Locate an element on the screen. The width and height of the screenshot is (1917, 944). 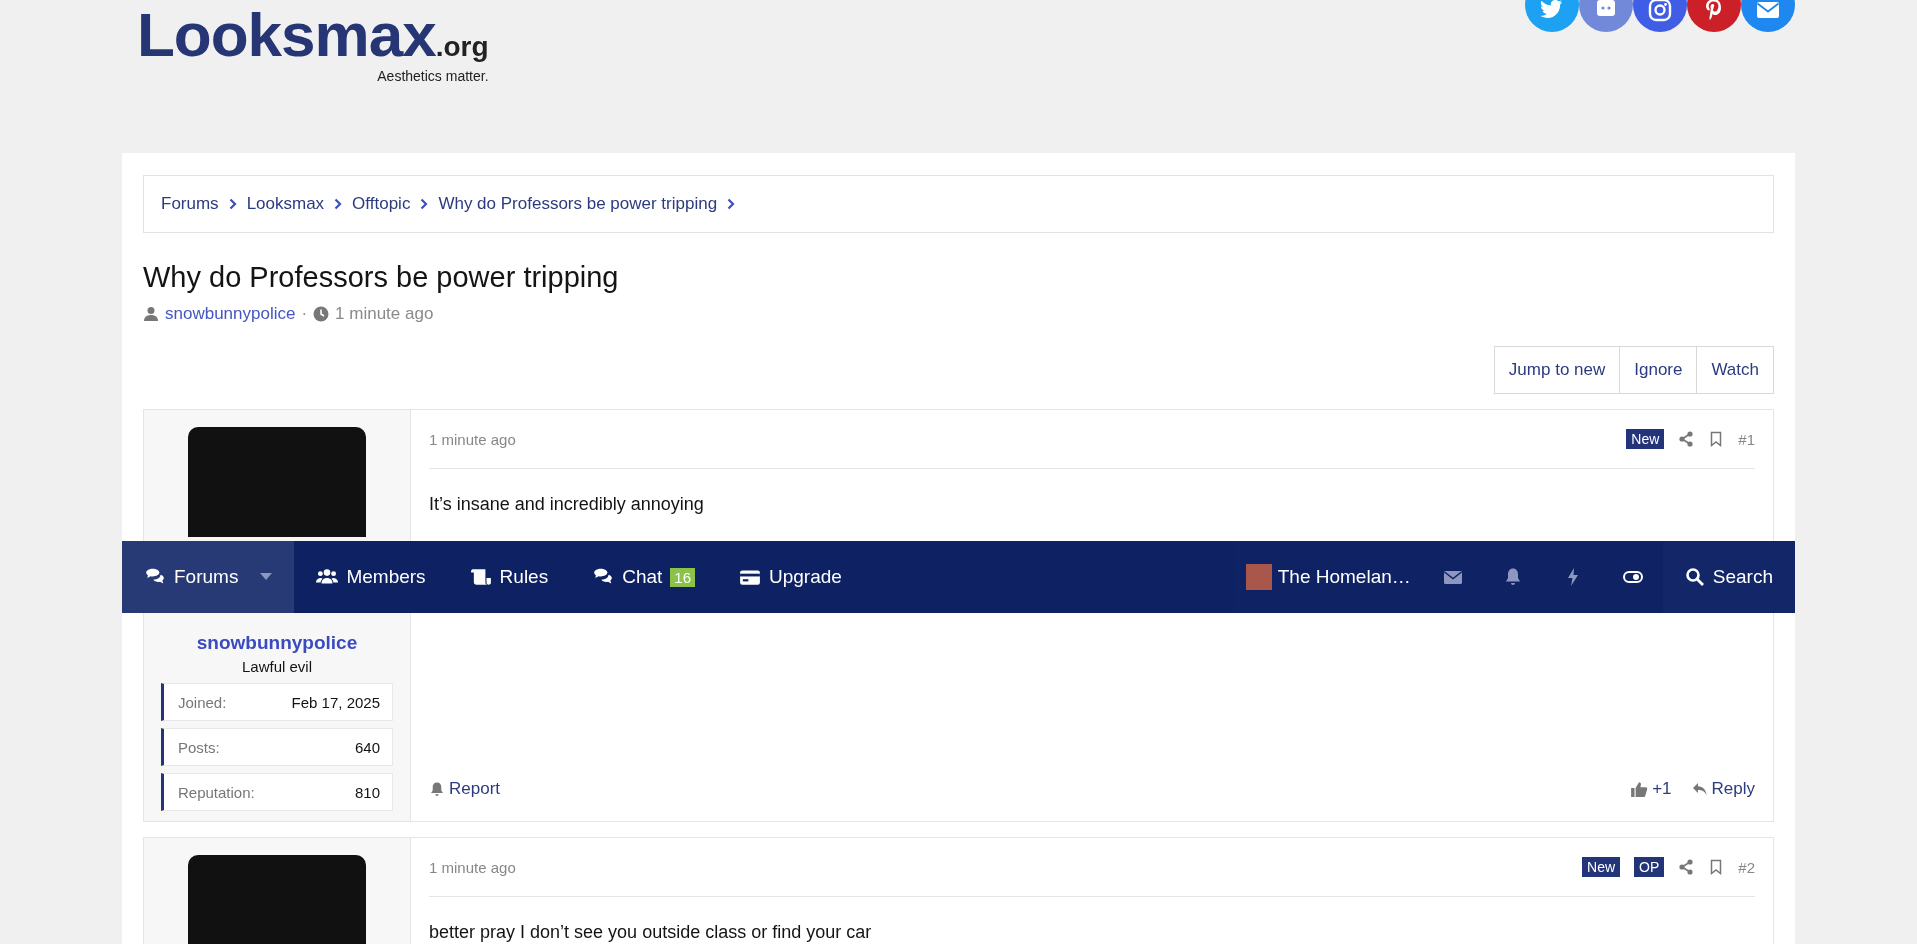
post-number: #1 is located at coordinates (1746, 439).